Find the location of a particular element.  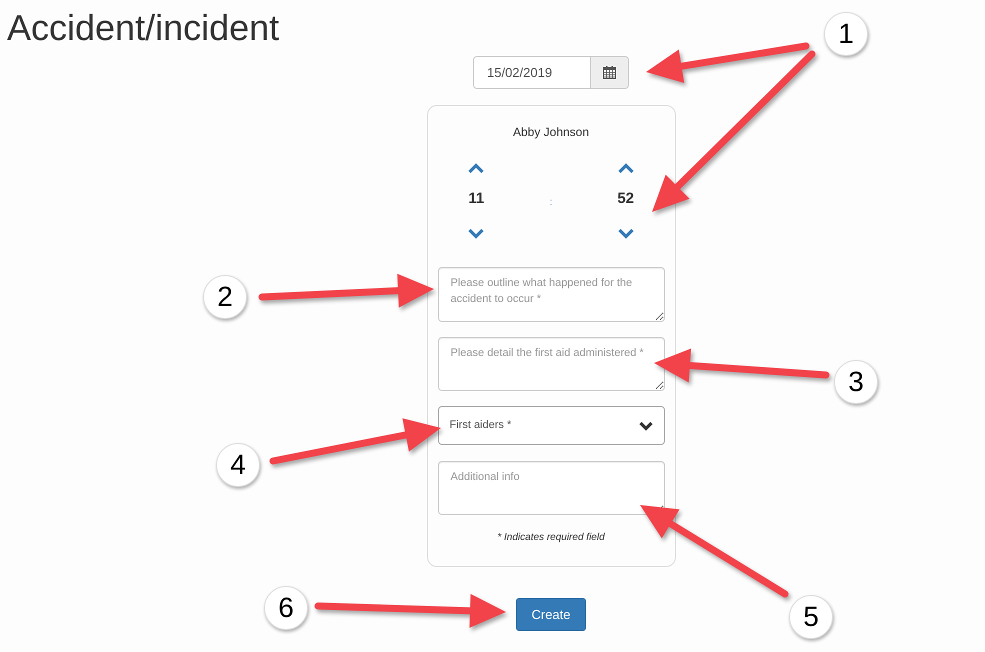

person-name: Abby Johnson is located at coordinates (551, 132).